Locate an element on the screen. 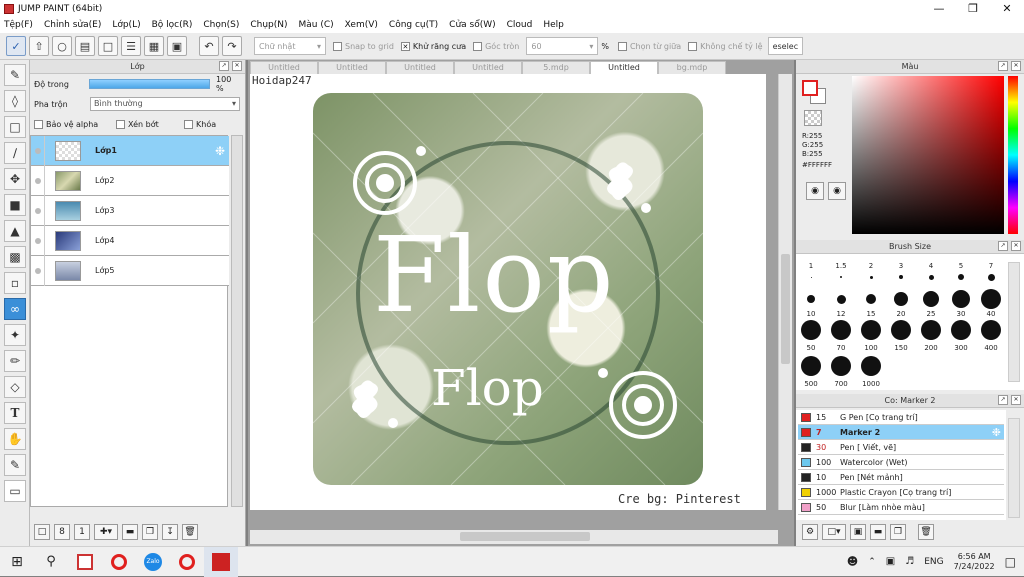 This screenshot has width=1024, height=577. subtool-scrollbar is located at coordinates (1014, 468).